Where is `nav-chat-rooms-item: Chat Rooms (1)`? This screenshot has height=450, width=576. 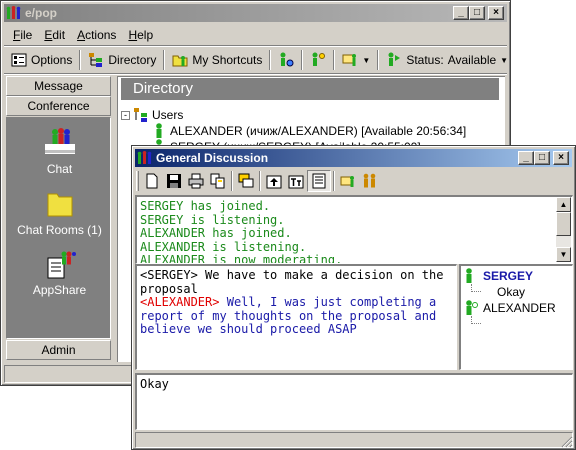
nav-chat-rooms-item: Chat Rooms (1) is located at coordinates (59, 213).